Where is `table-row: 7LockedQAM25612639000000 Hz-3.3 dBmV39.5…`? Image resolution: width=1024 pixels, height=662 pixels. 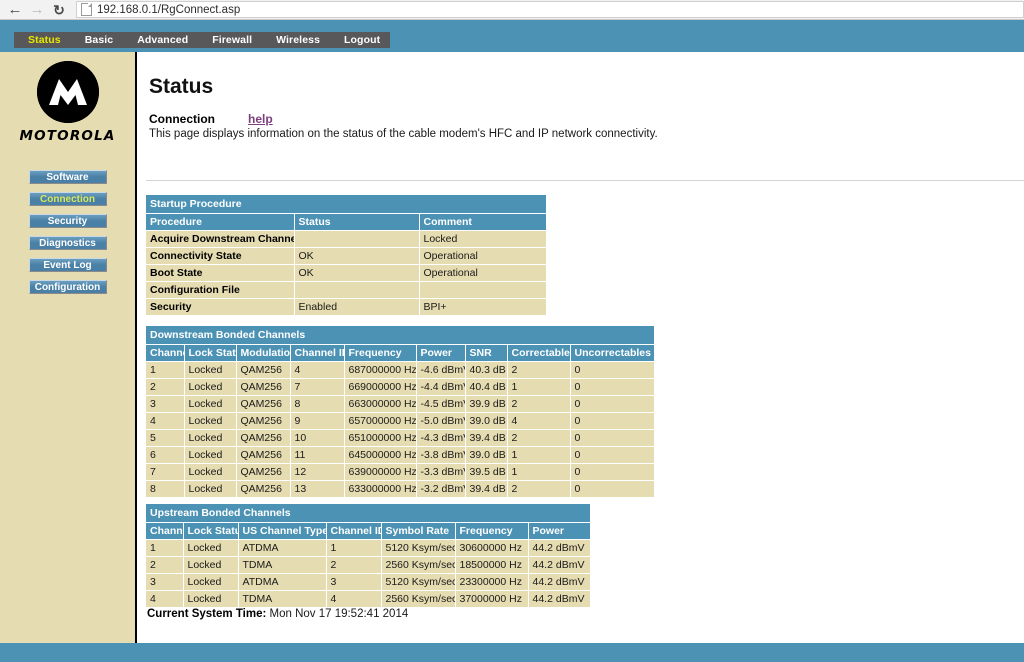 table-row: 7LockedQAM25612639000000 Hz-3.3 dBmV39.5… is located at coordinates (400, 472).